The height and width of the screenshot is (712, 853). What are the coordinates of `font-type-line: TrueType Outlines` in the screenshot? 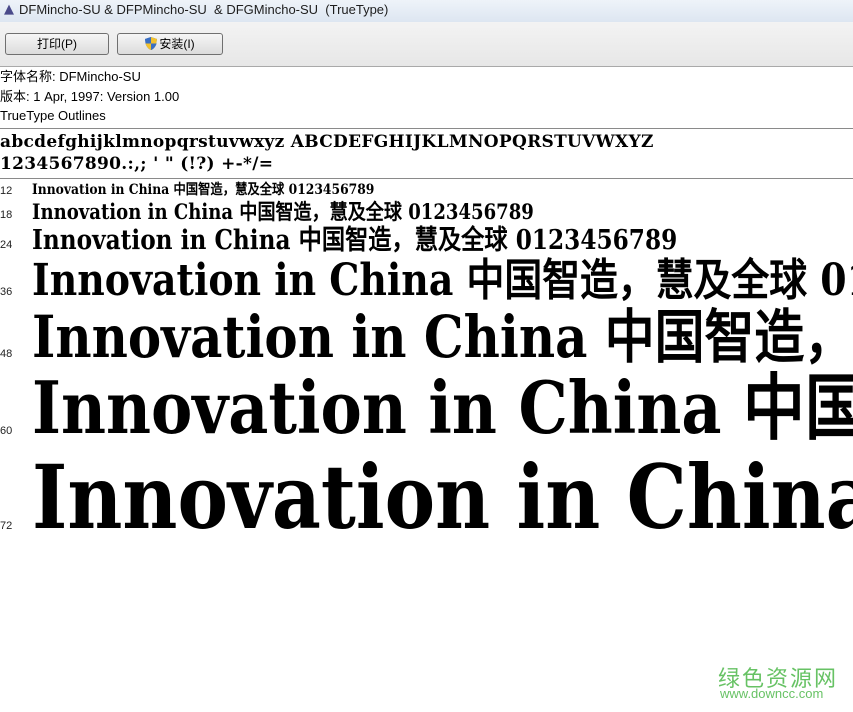 It's located at (53, 115).